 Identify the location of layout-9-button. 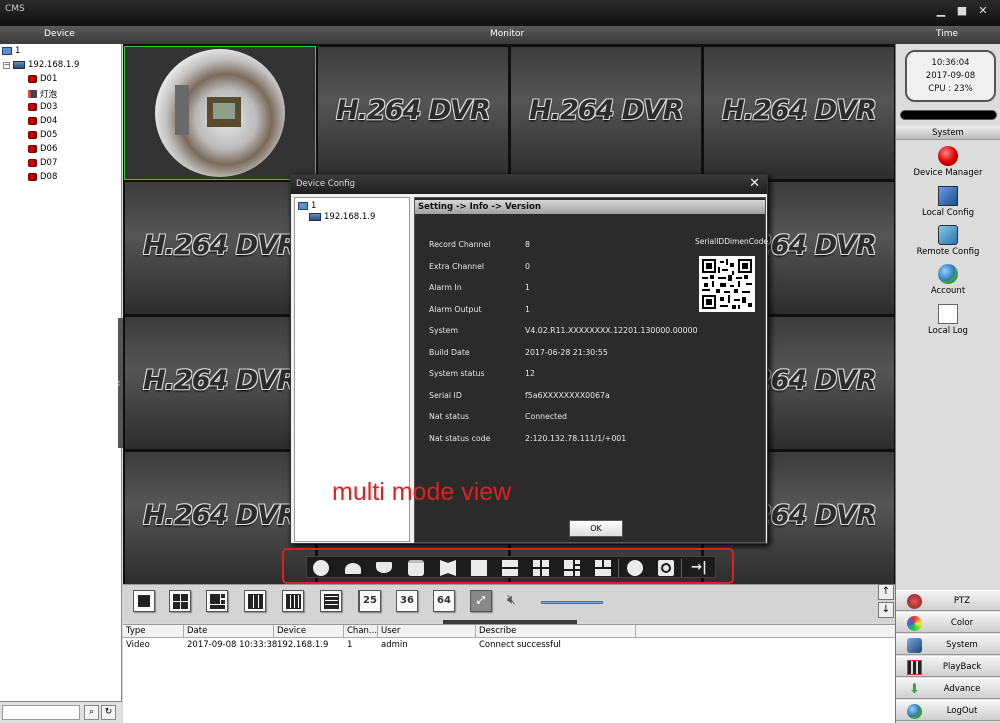
(255, 601).